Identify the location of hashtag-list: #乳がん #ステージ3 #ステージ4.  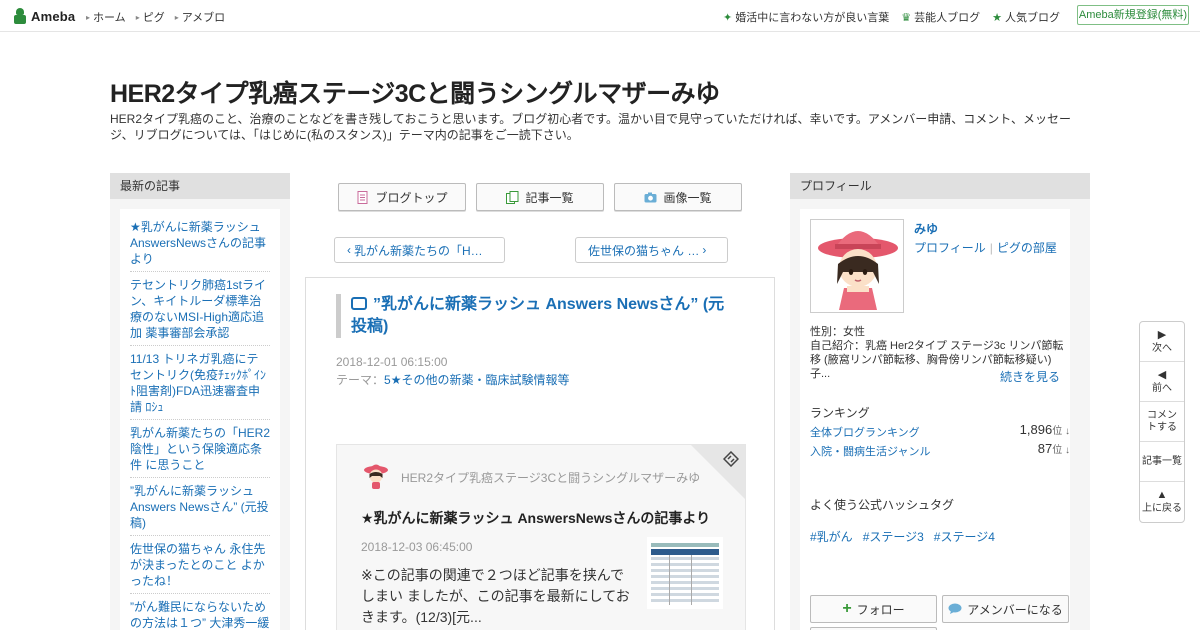
(902, 536).